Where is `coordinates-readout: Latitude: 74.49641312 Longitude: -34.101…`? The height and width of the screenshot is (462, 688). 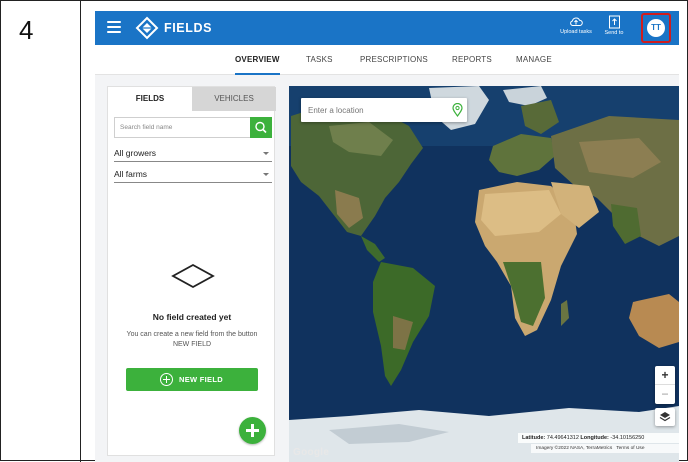
coordinates-readout: Latitude: 74.49641312 Longitude: -34.101… is located at coordinates (598, 438).